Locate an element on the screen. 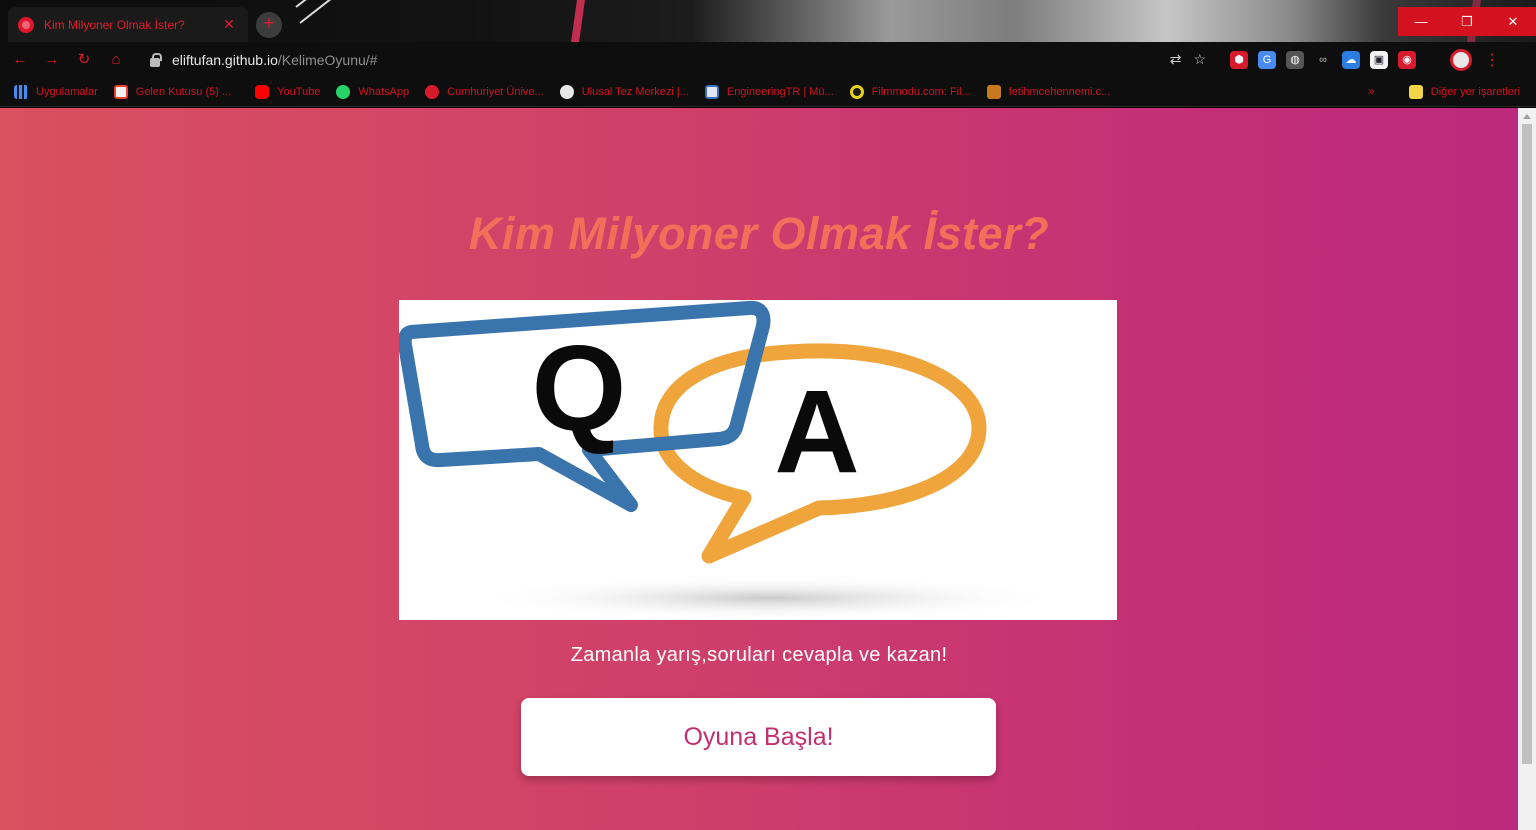 This screenshot has width=1536, height=830. forward-button: → is located at coordinates (52, 60).